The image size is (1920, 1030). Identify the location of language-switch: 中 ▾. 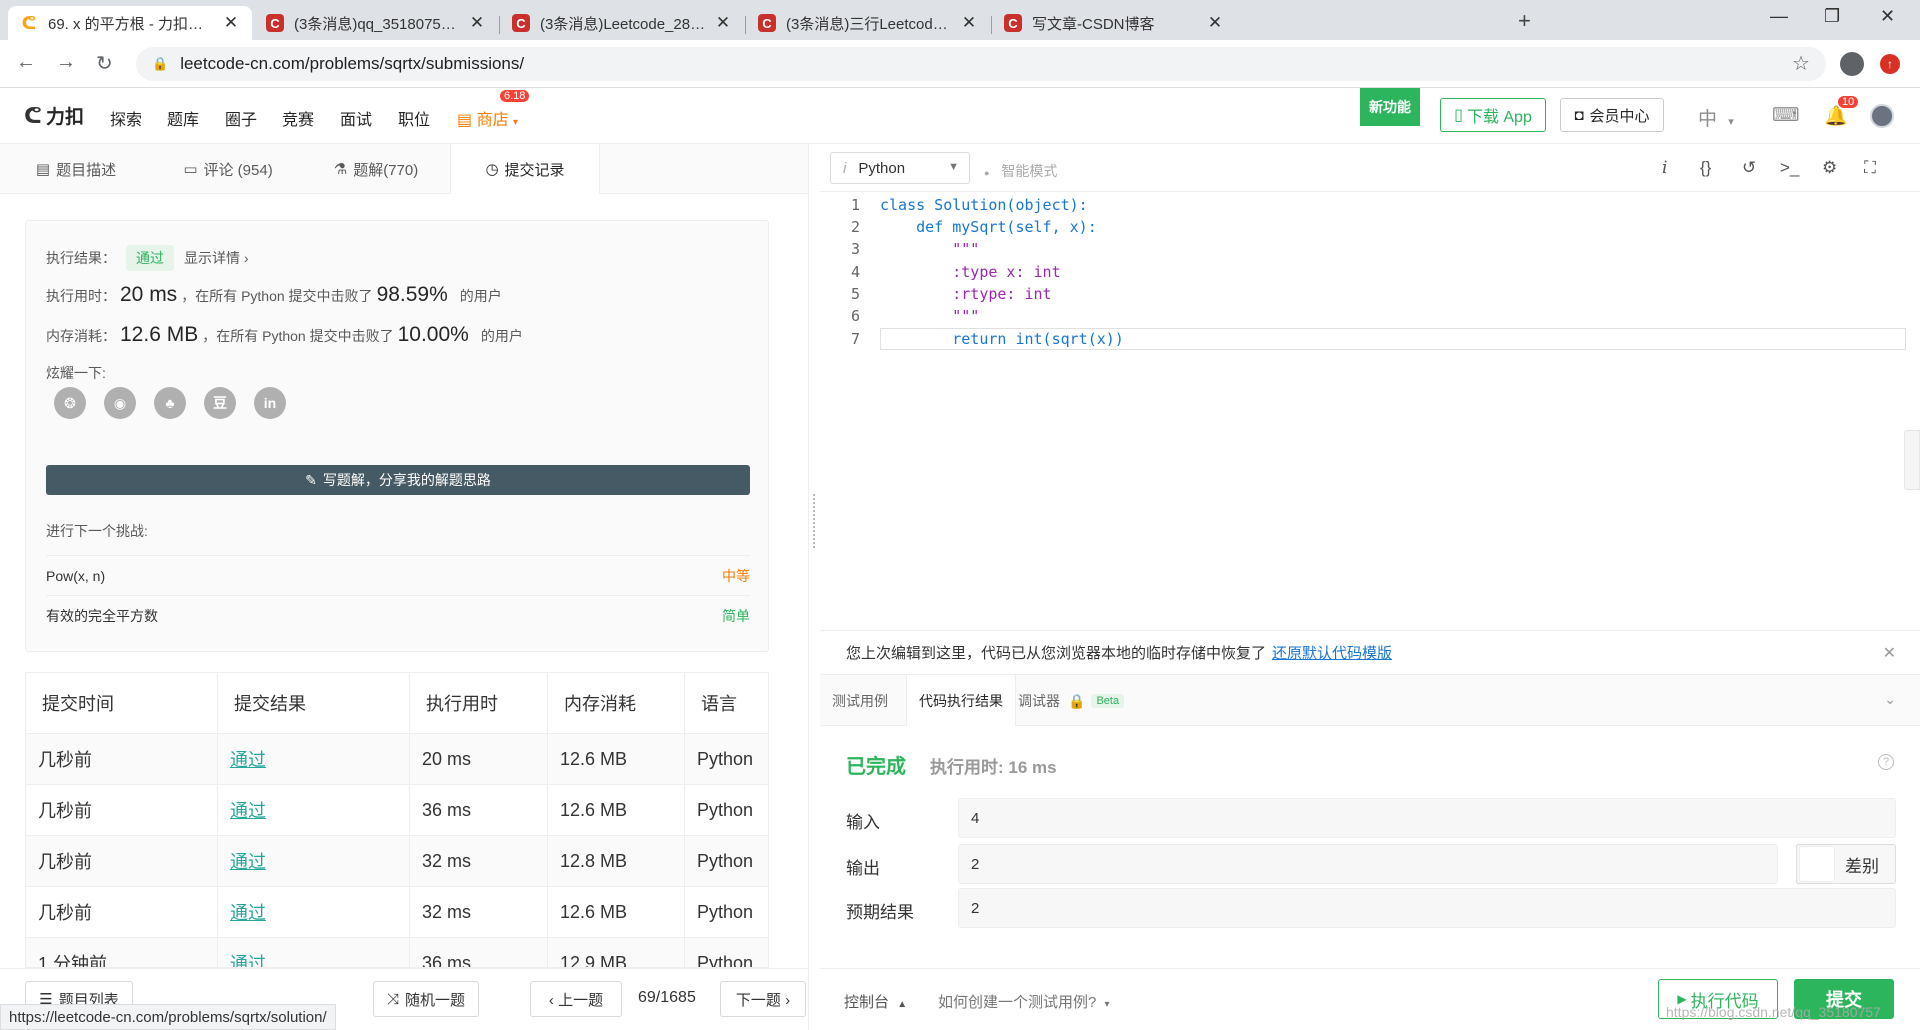
(1716, 117).